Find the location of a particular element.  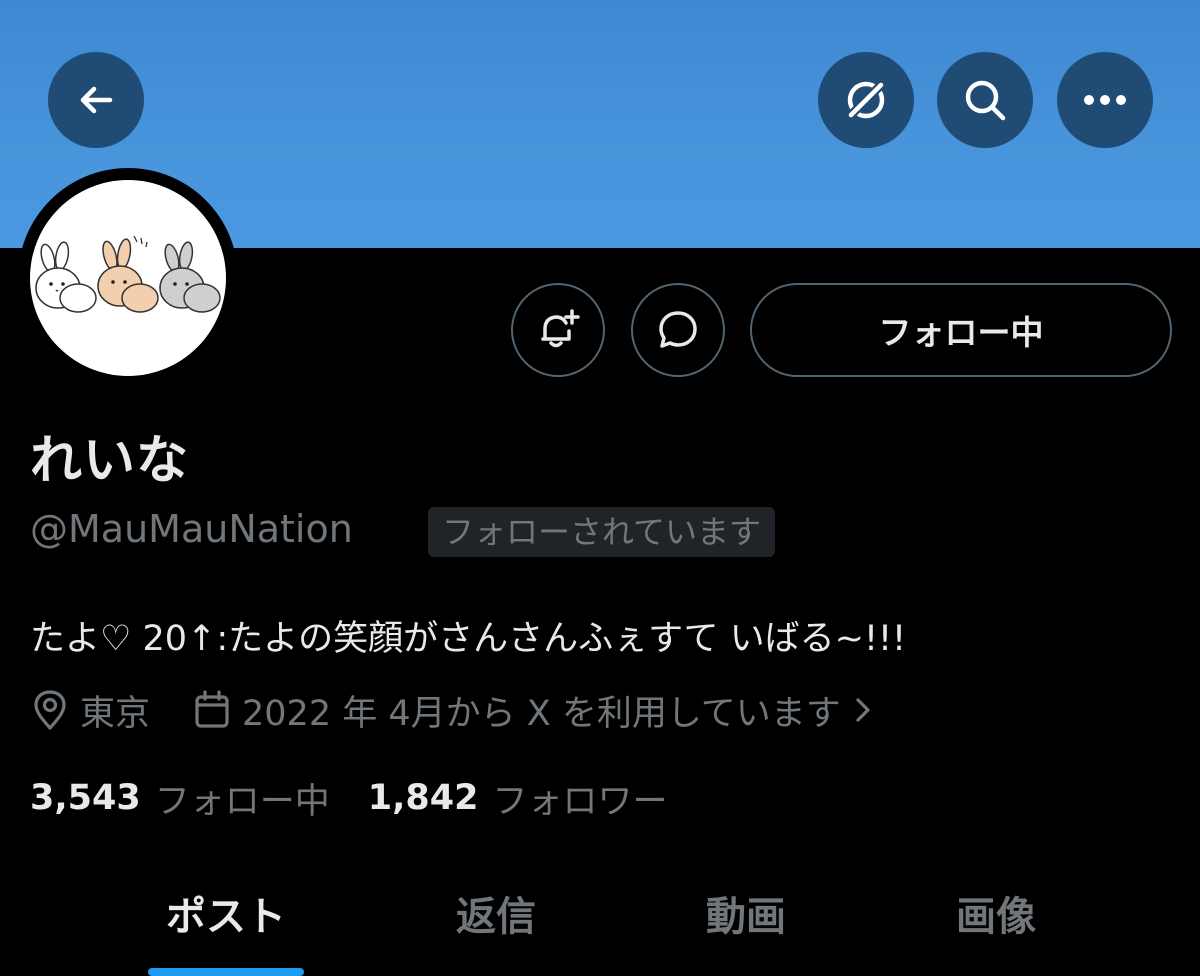

bunny-avatar-image is located at coordinates (128, 274).